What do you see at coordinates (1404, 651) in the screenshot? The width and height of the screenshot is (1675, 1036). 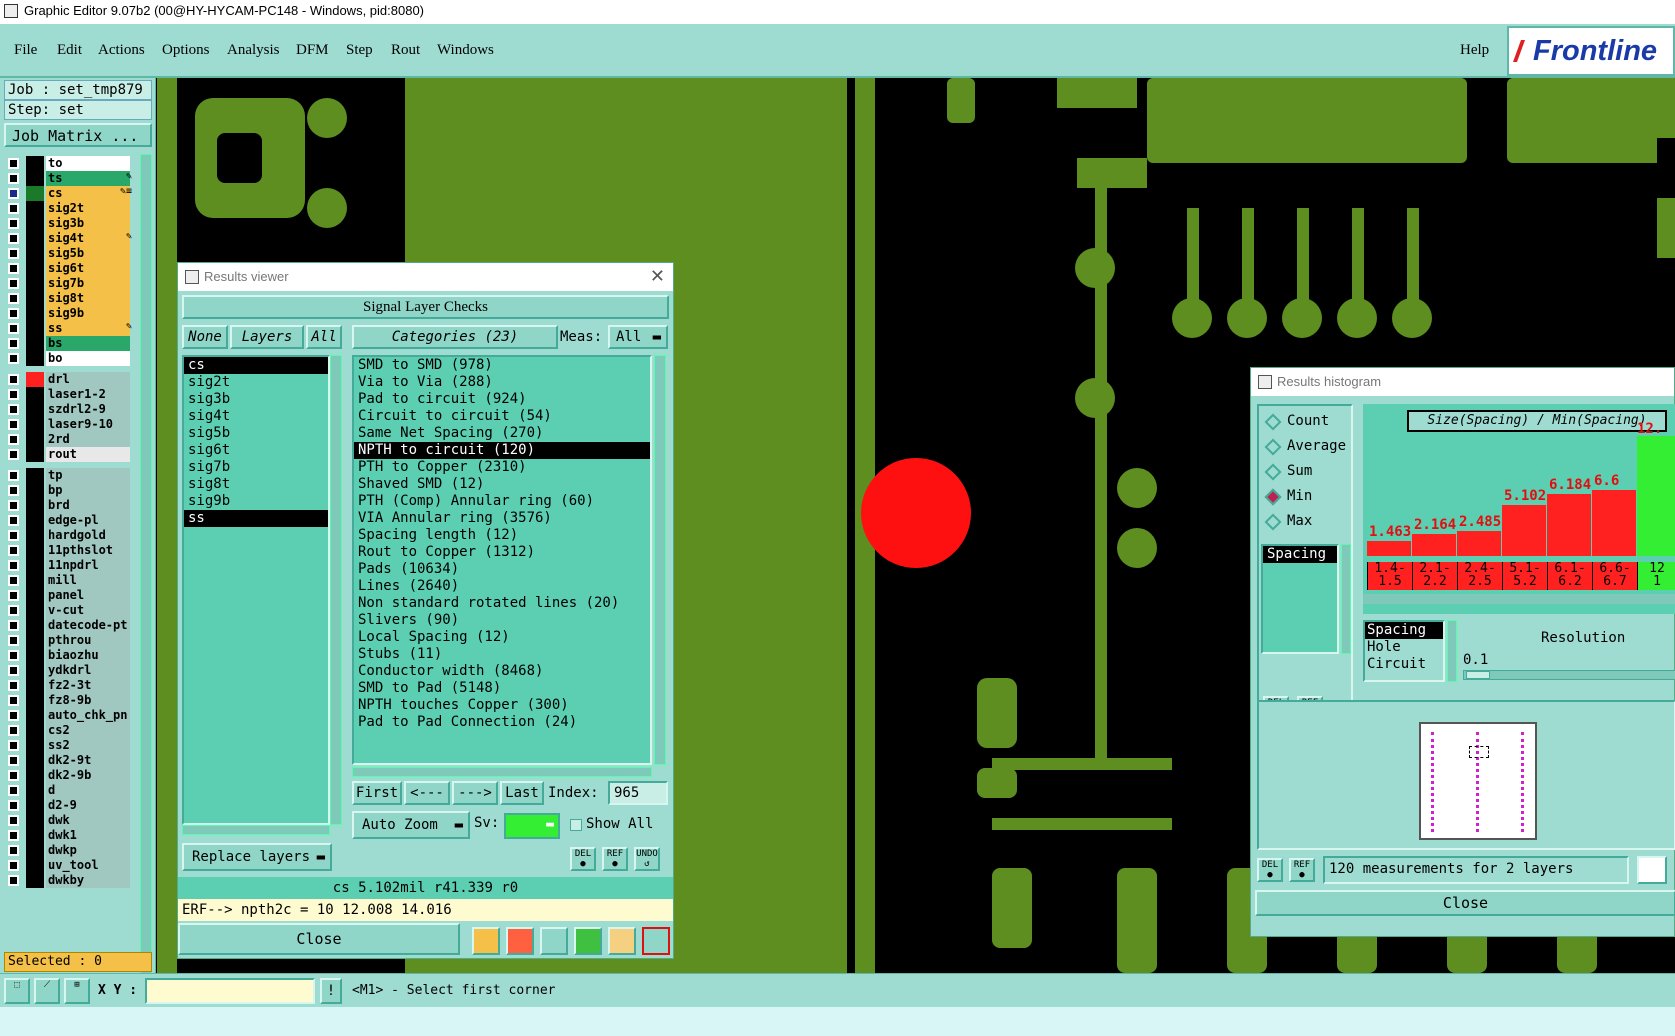 I see `histogram-type-list: Spacing Hole Circuit` at bounding box center [1404, 651].